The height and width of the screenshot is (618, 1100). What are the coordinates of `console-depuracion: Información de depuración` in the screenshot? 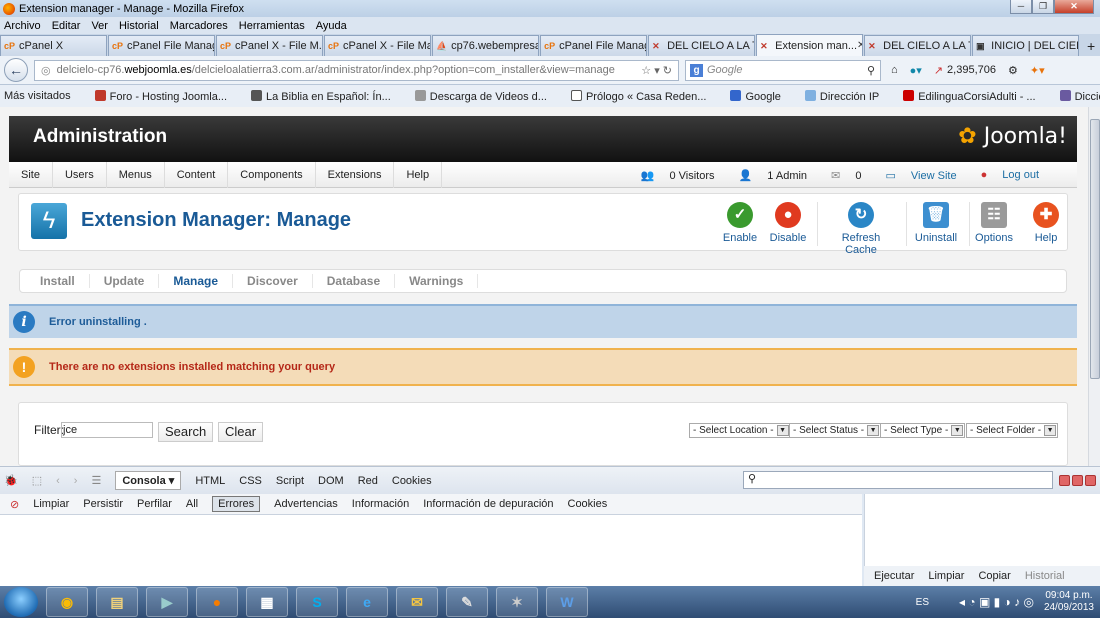 It's located at (488, 504).